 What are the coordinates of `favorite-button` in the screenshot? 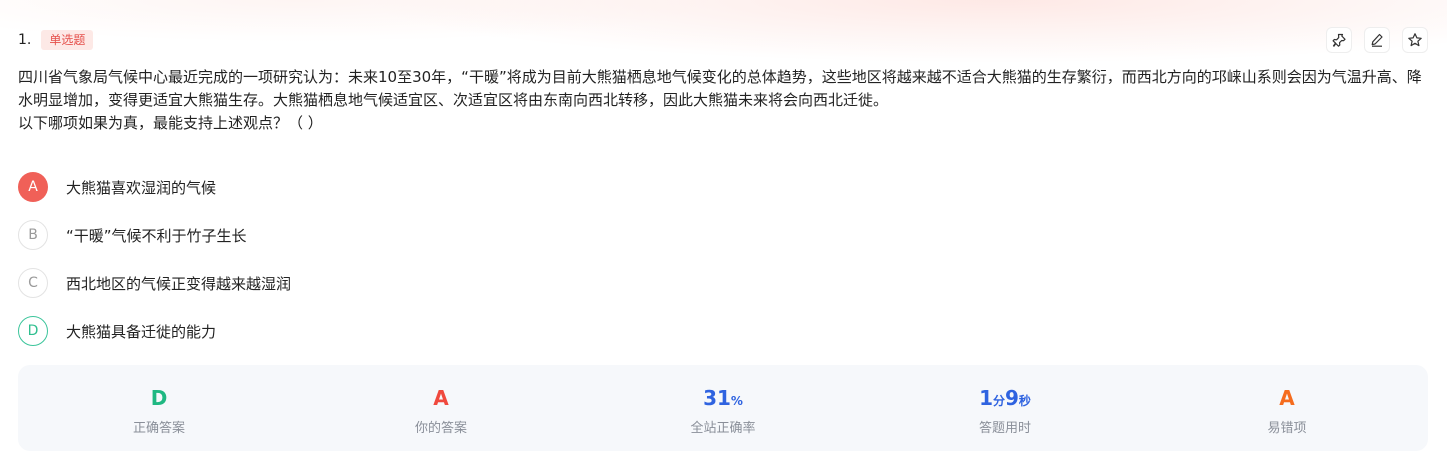 It's located at (1415, 40).